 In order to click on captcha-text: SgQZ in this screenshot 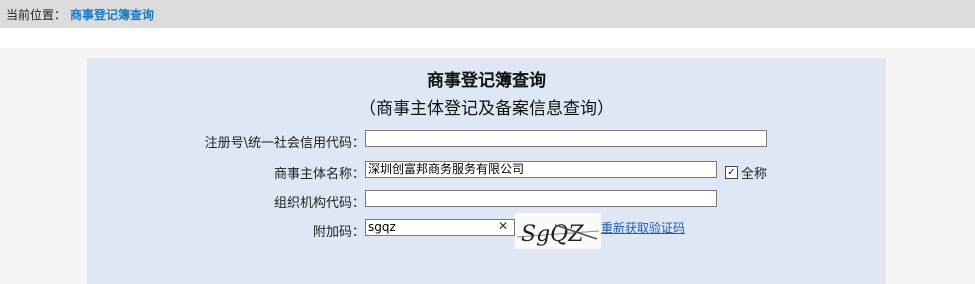, I will do `click(552, 234)`.